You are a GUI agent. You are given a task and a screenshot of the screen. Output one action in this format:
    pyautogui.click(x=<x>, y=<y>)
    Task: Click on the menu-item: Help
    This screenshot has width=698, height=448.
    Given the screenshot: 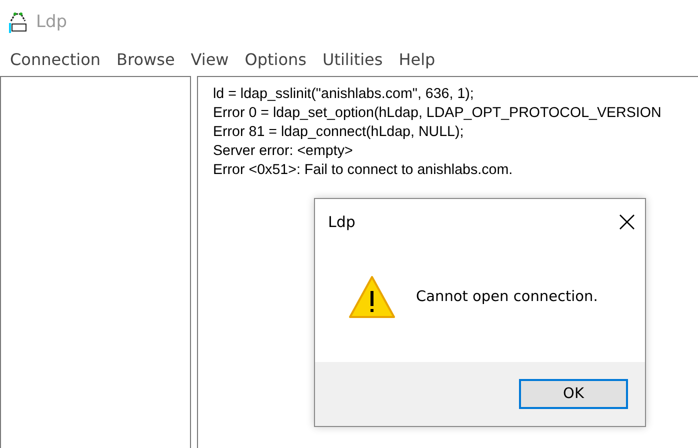 What is the action you would take?
    pyautogui.click(x=417, y=59)
    